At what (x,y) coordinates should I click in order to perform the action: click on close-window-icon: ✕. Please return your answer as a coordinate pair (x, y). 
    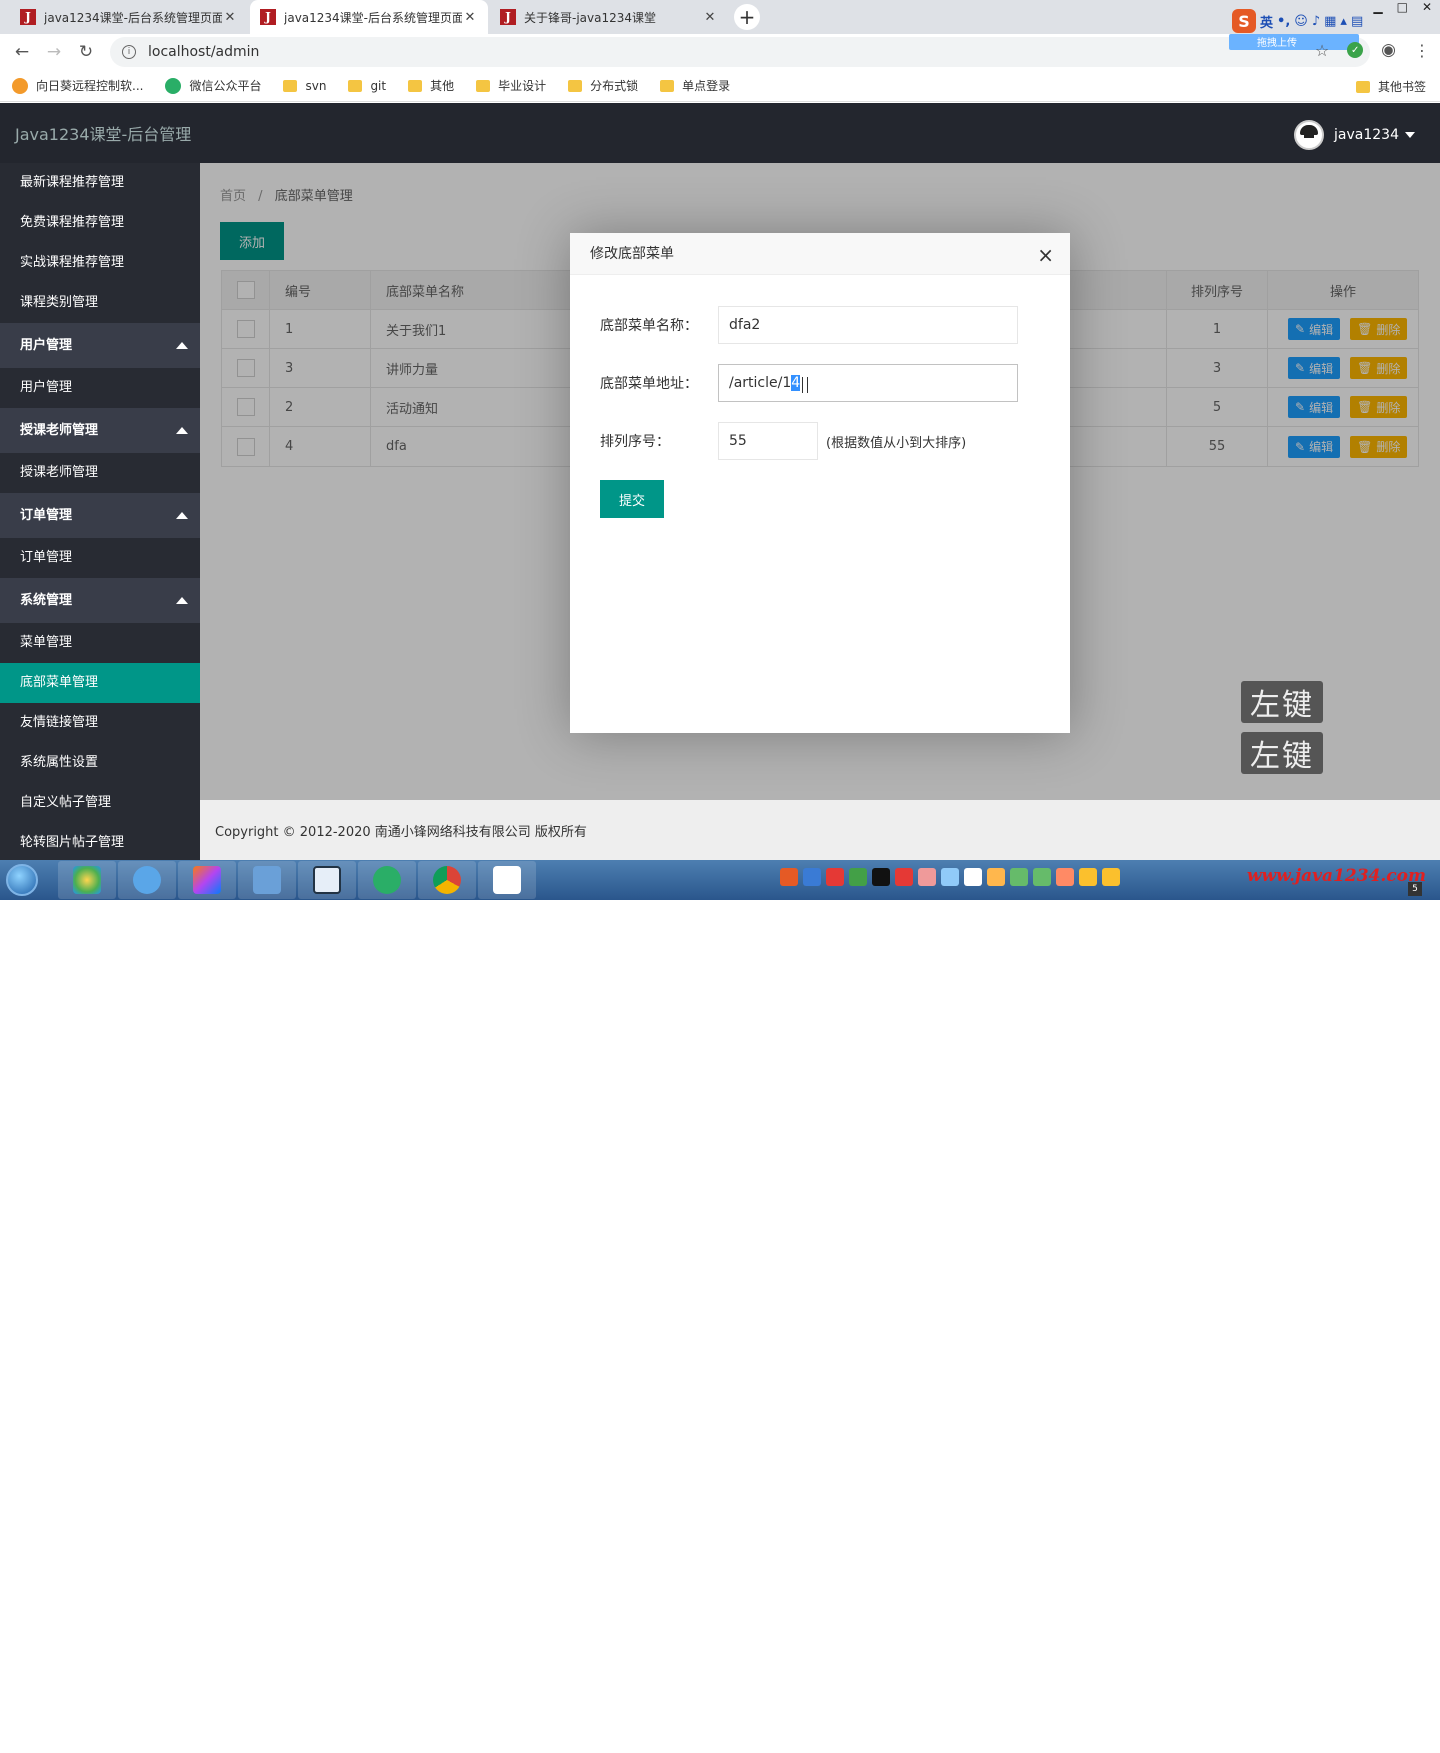
    Looking at the image, I should click on (1427, 7).